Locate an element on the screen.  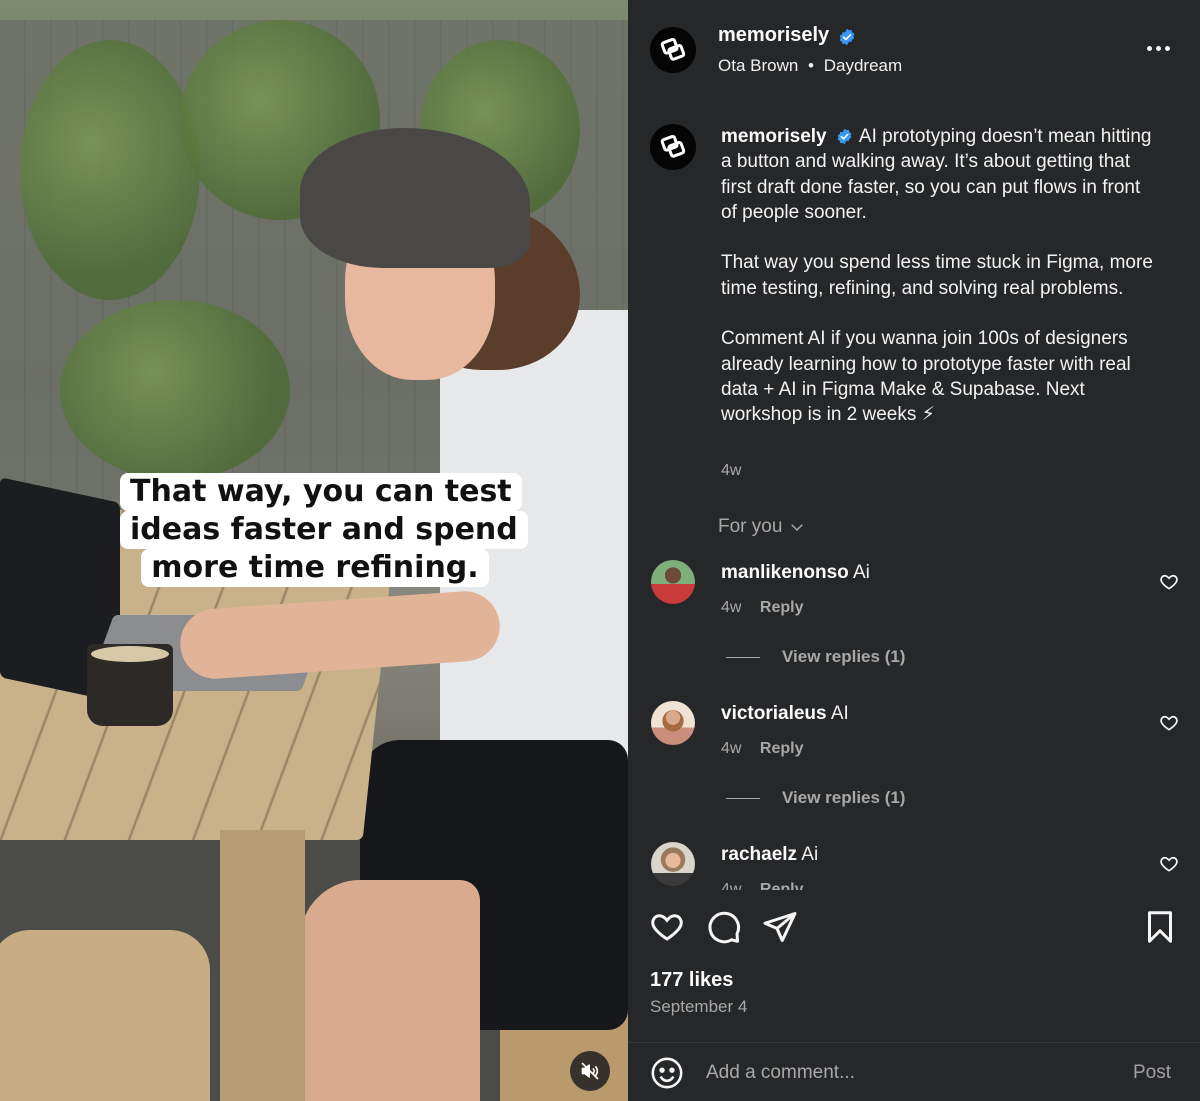
likes-count: 177 likes is located at coordinates (691, 980).